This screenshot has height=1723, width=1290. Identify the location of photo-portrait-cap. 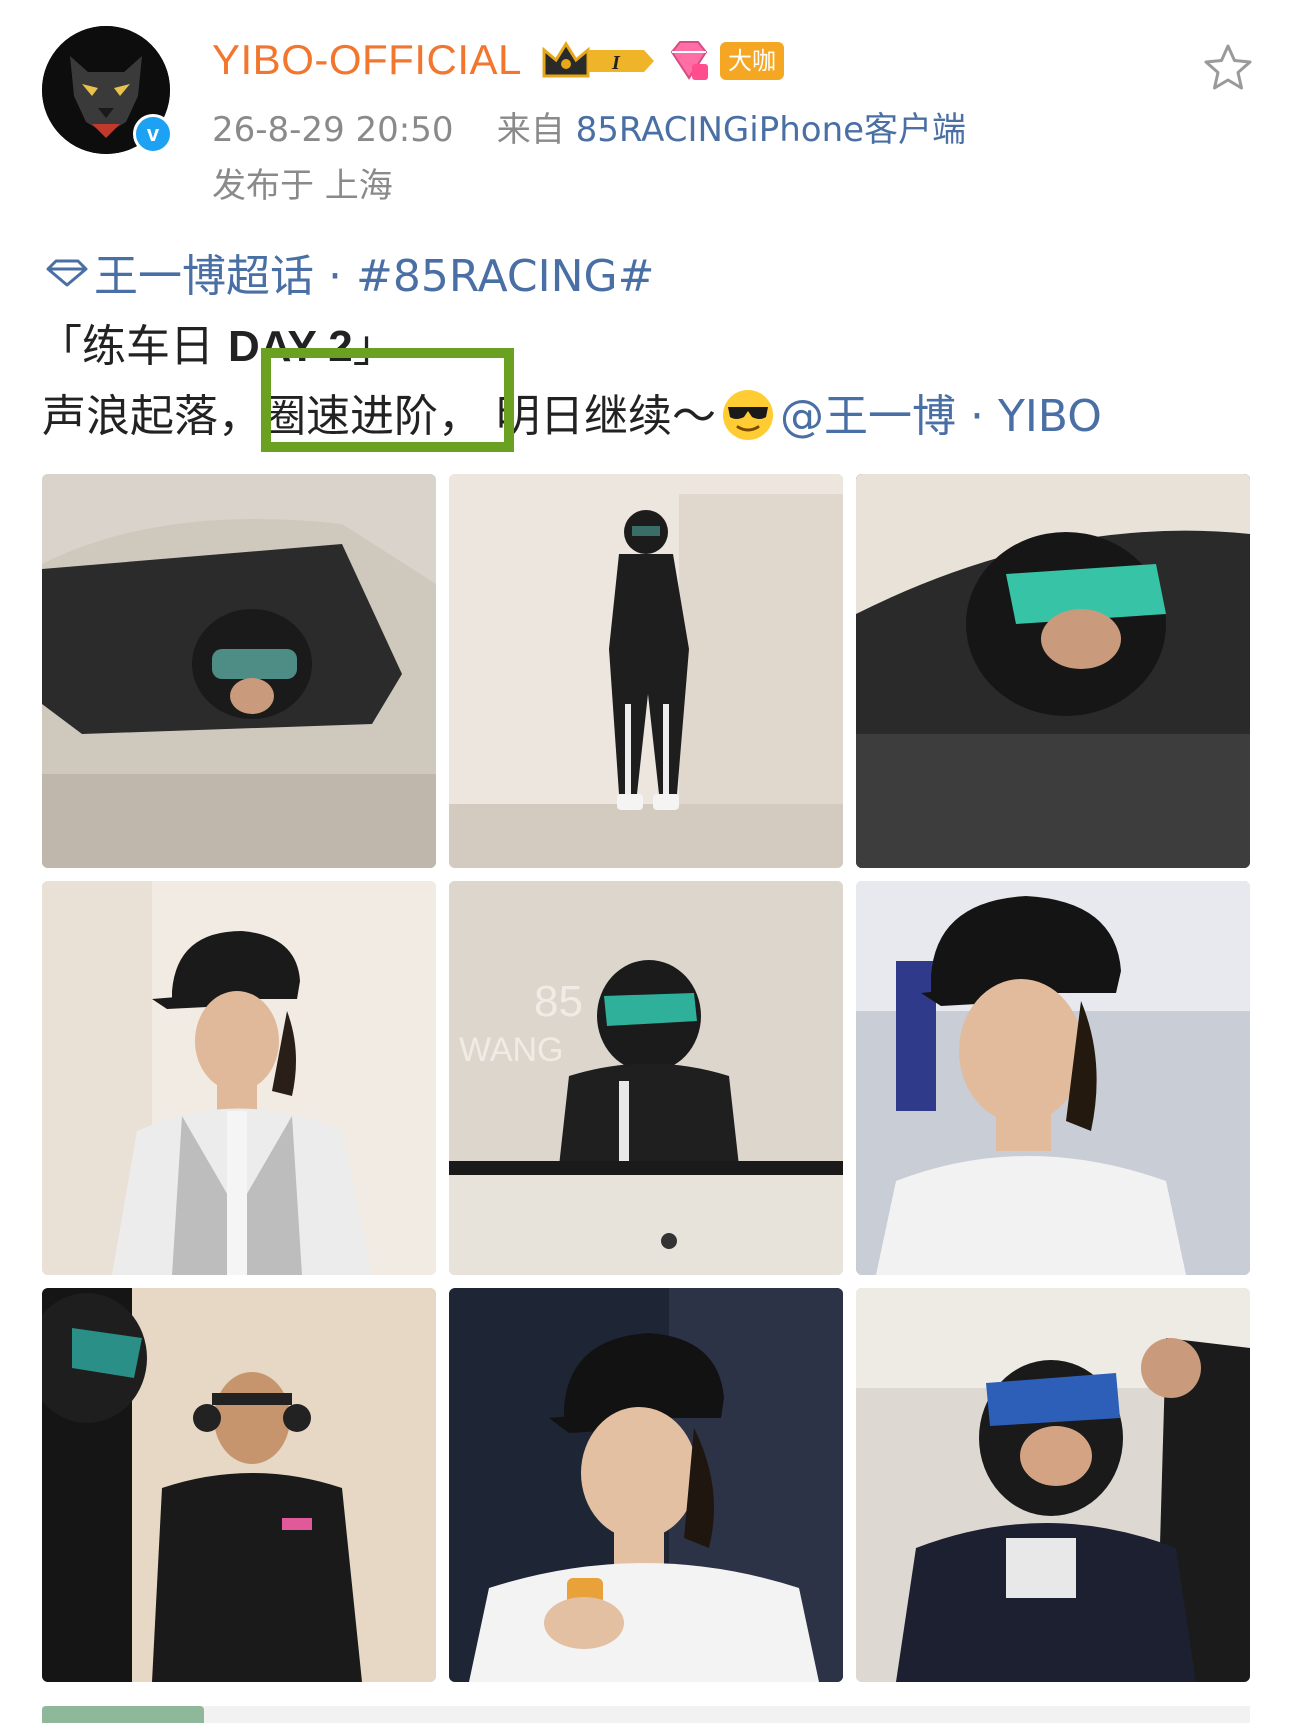
(239, 1078).